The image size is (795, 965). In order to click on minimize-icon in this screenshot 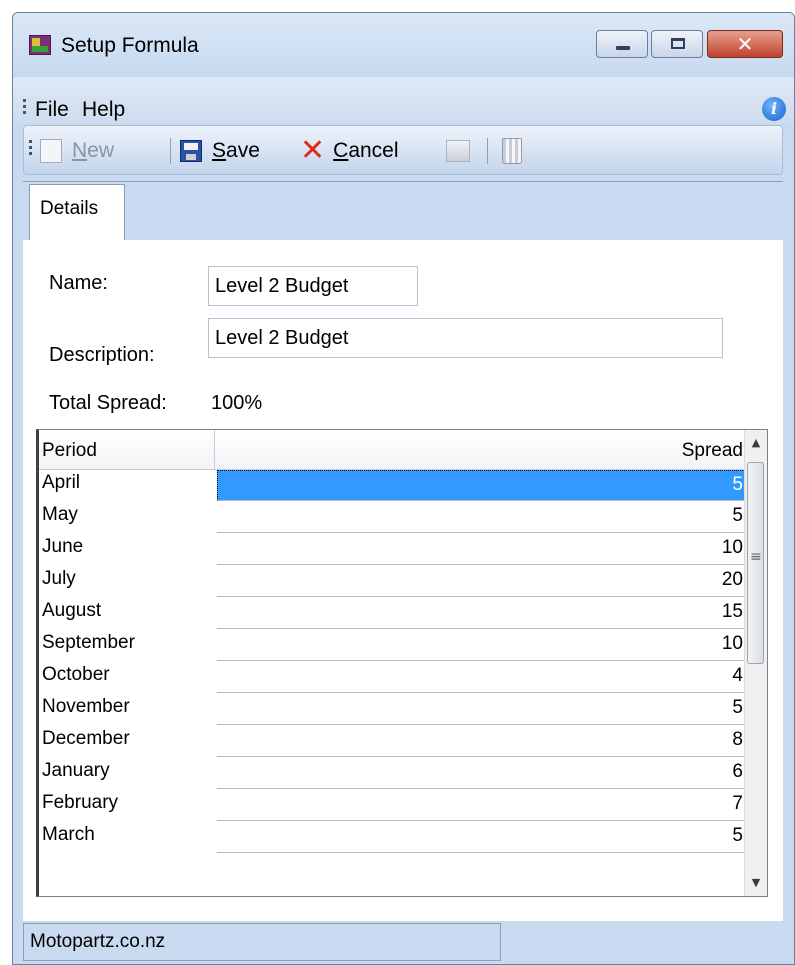, I will do `click(623, 48)`.